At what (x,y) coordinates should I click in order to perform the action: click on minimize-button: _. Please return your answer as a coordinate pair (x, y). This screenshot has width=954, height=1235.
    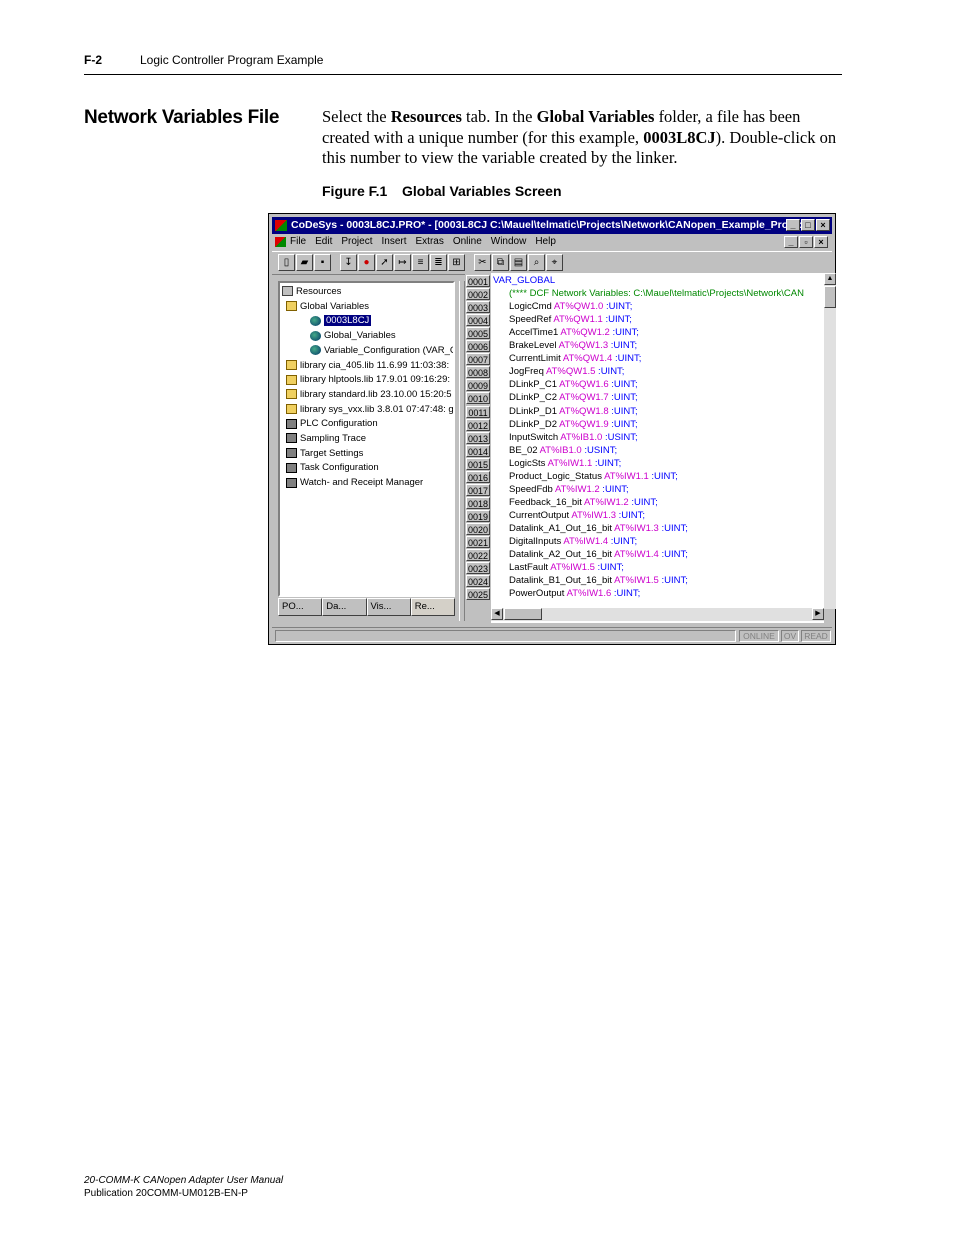
    Looking at the image, I should click on (793, 225).